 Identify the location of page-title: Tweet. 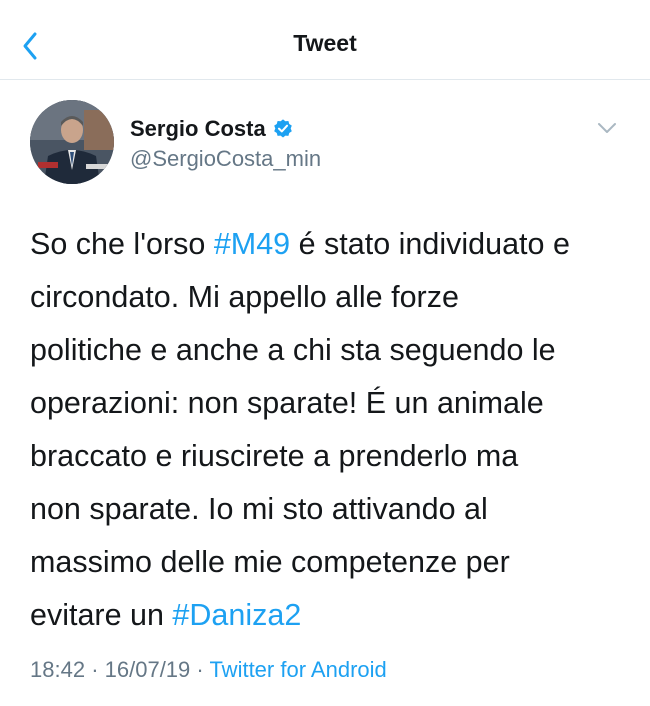
(325, 43).